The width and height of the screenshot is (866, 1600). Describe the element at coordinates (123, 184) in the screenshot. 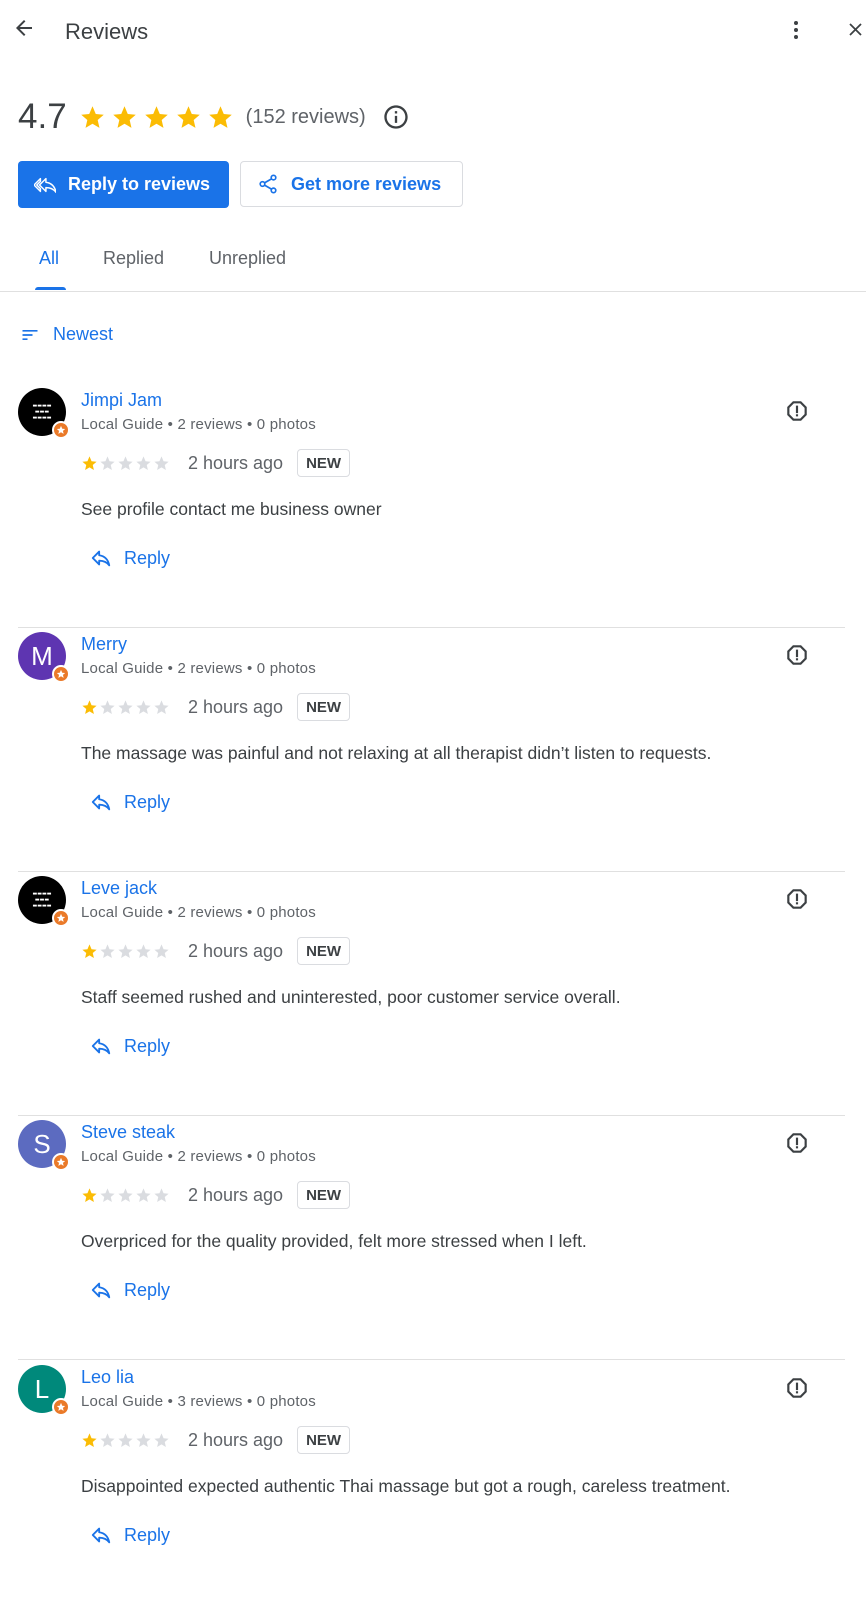

I see `reply-to-reviews-button: Reply to reviews` at that location.